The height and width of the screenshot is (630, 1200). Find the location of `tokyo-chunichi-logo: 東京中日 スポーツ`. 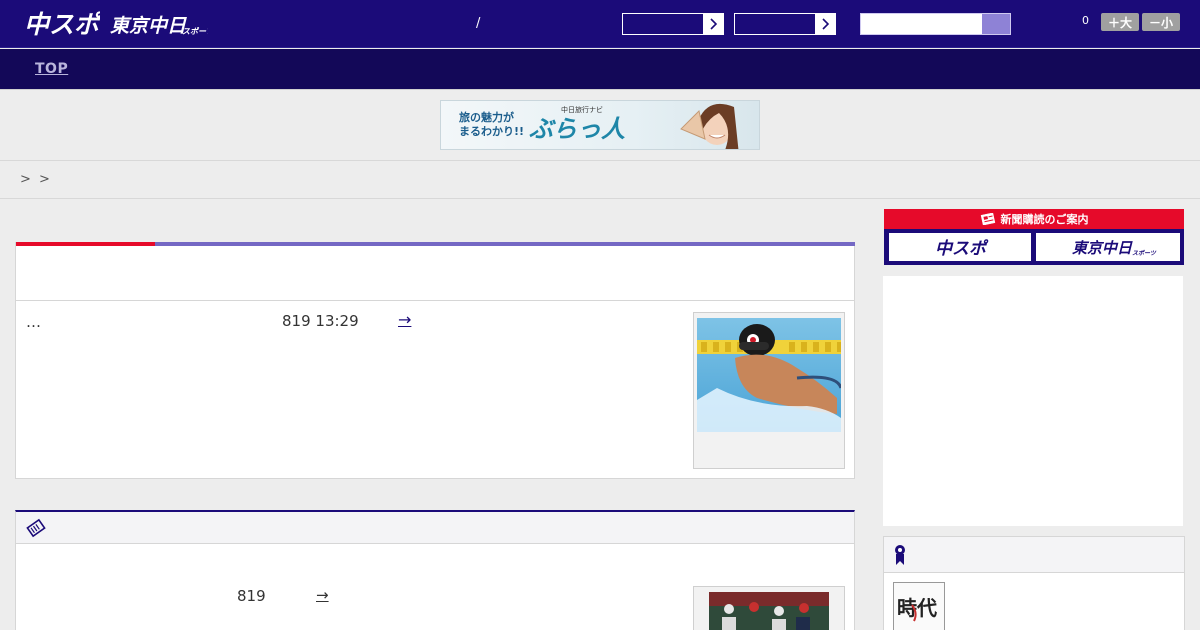

tokyo-chunichi-logo: 東京中日 スポーツ is located at coordinates (162, 25).